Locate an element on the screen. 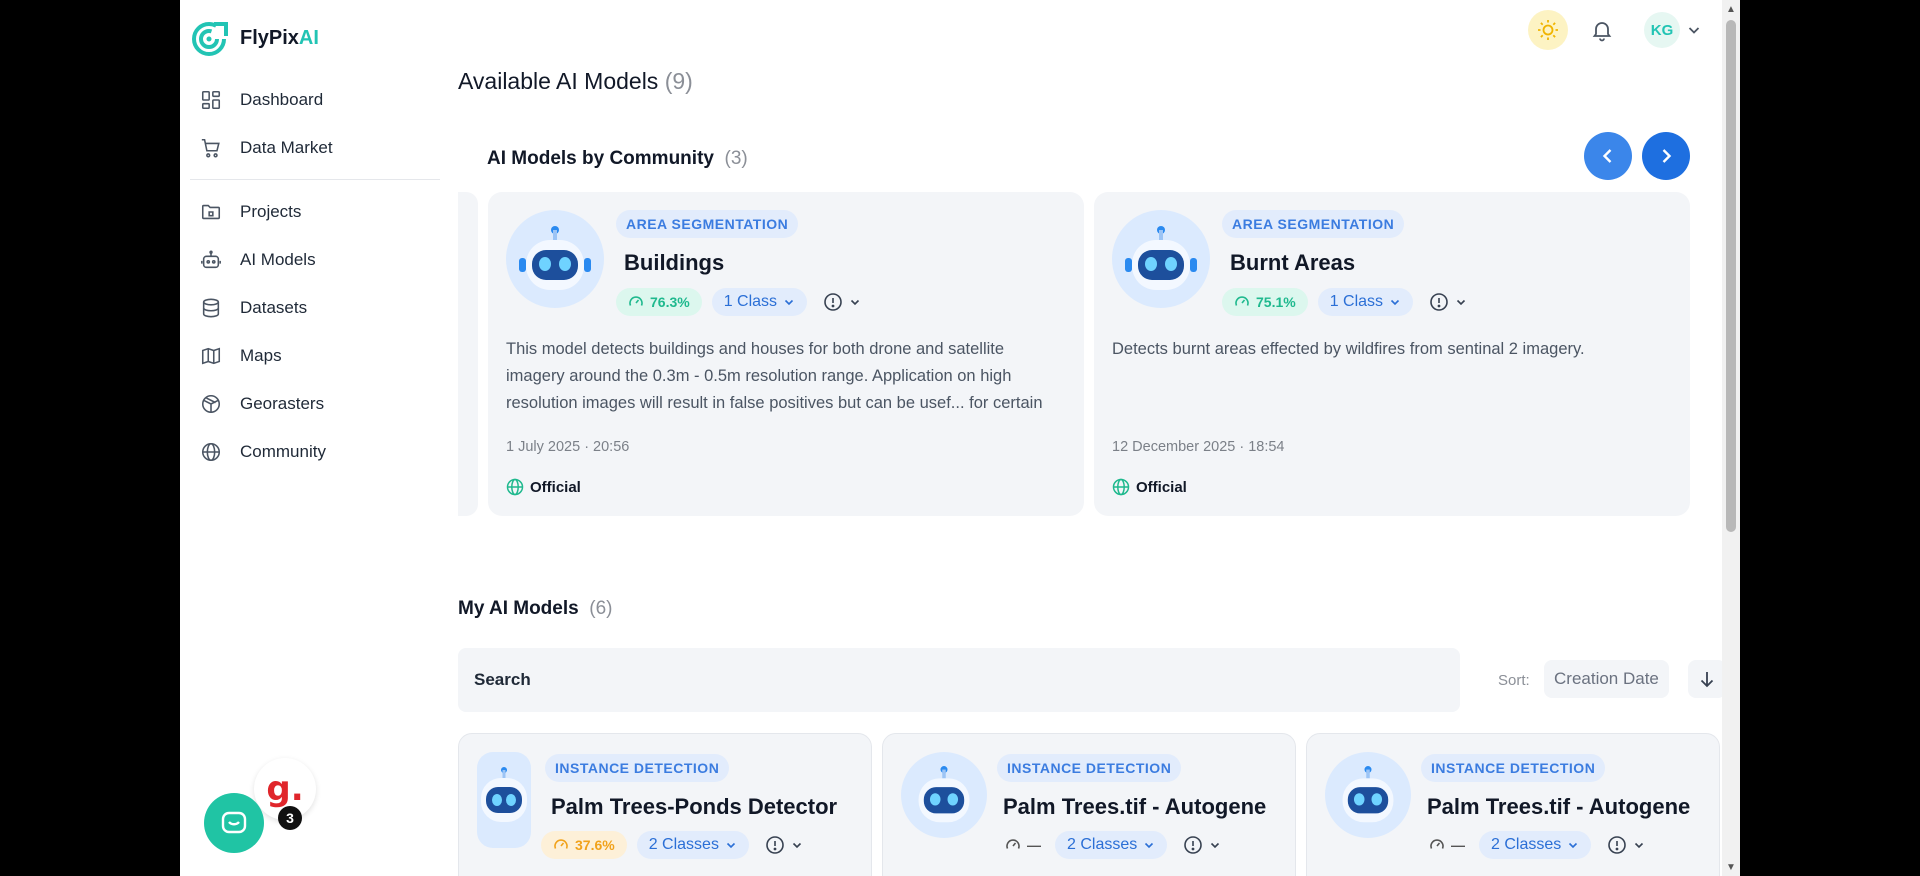 The image size is (1920, 876). model-meta-row: 37.6% 2 Classes is located at coordinates (675, 845).